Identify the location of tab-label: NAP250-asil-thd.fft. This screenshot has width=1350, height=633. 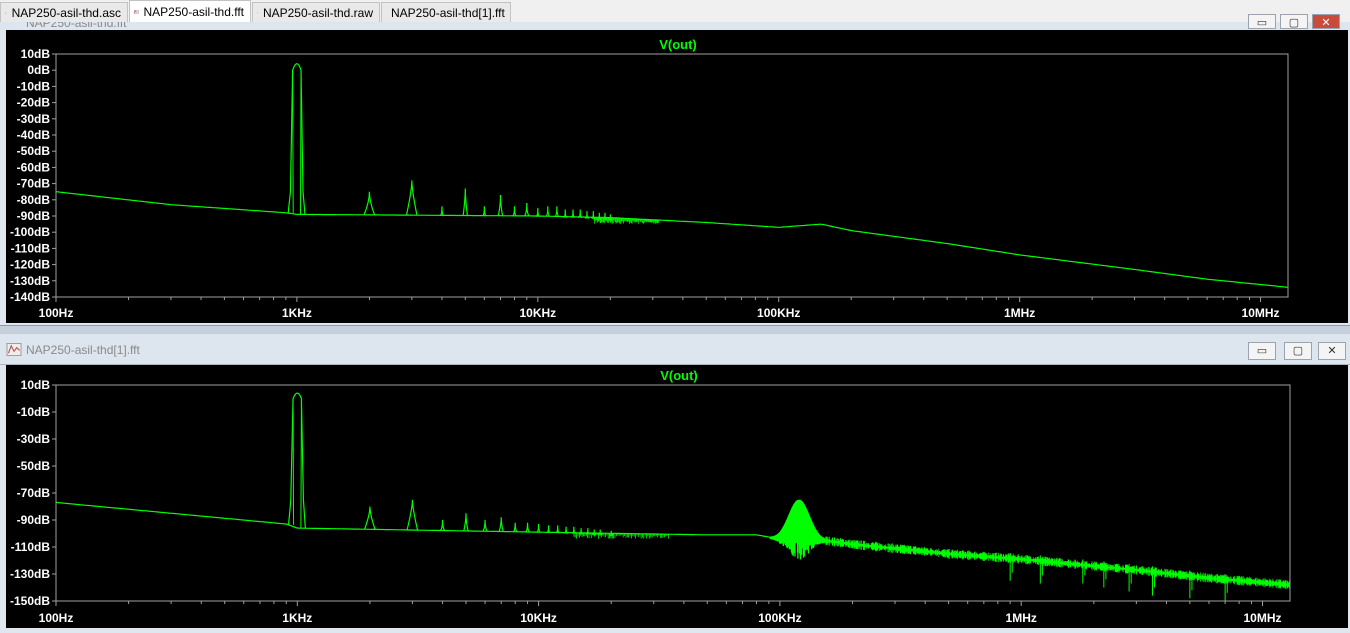
(194, 12).